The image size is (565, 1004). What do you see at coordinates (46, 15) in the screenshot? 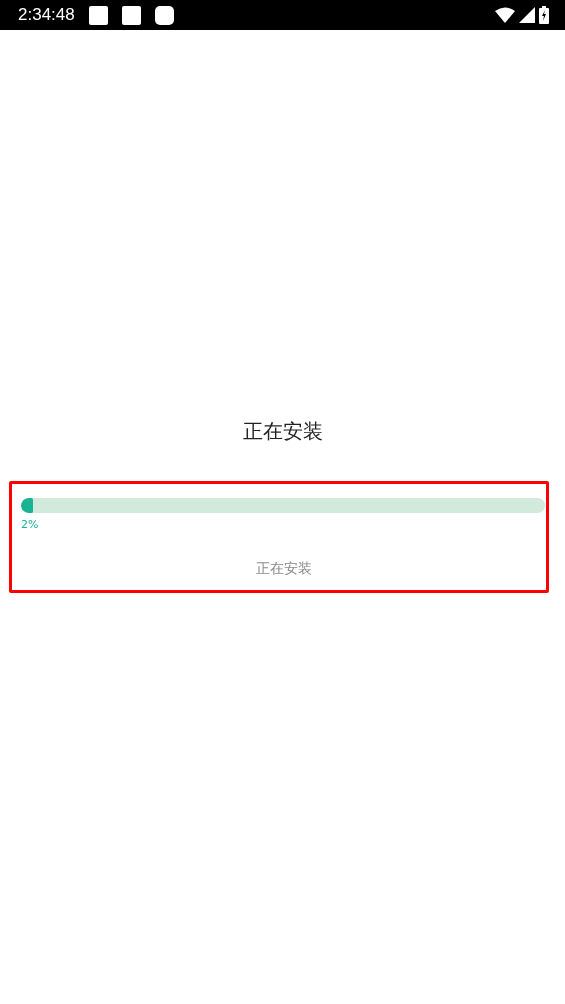
I see `clock-time: 2:34:48` at bounding box center [46, 15].